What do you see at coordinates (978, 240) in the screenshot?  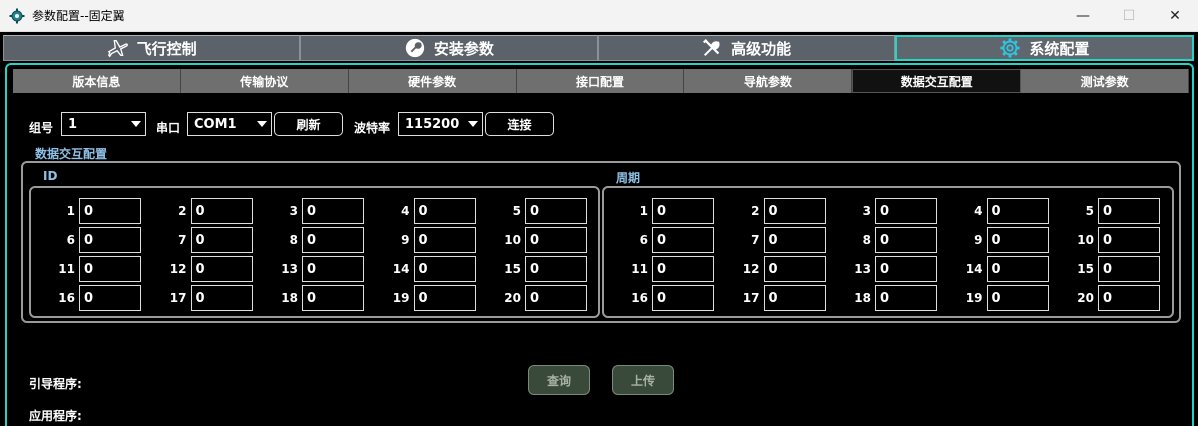 I see `period-row-number: 9` at bounding box center [978, 240].